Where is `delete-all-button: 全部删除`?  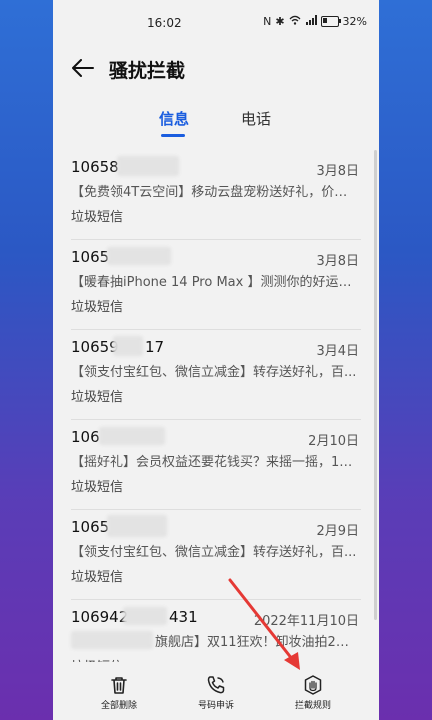 delete-all-button: 全部删除 is located at coordinates (119, 692).